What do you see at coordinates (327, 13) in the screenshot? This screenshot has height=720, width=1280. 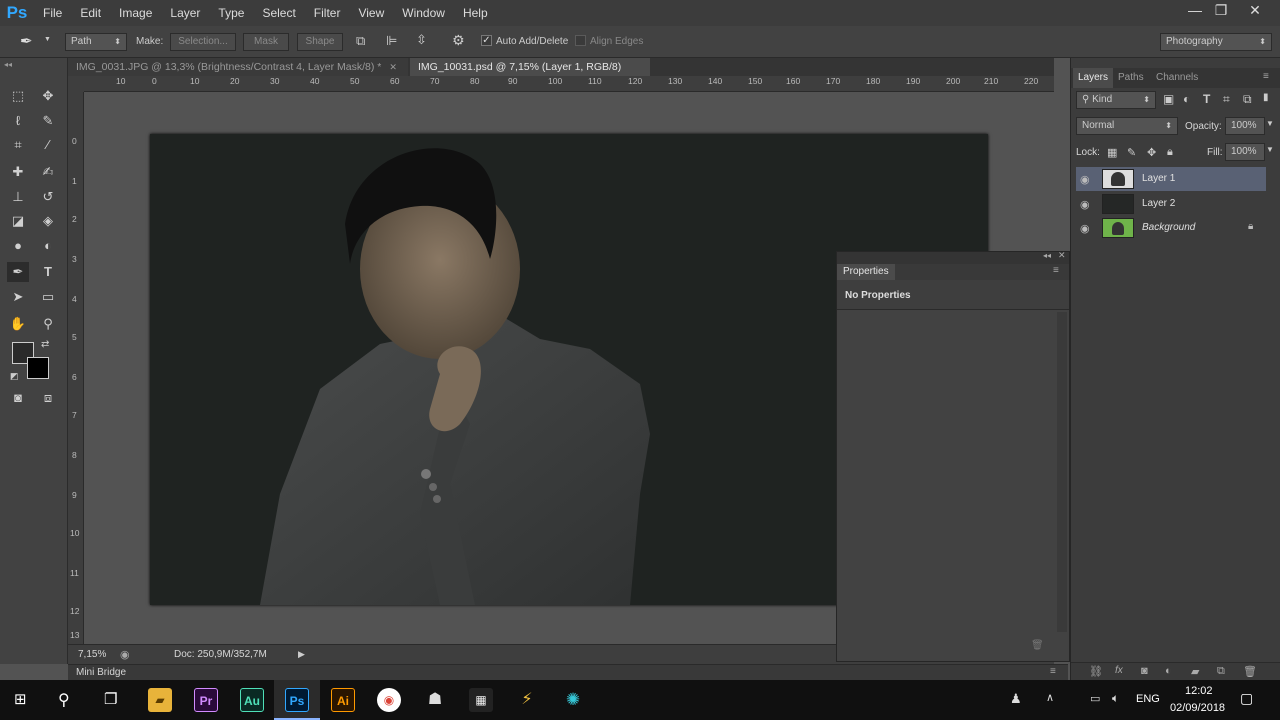 I see `menu-filter: Filter` at bounding box center [327, 13].